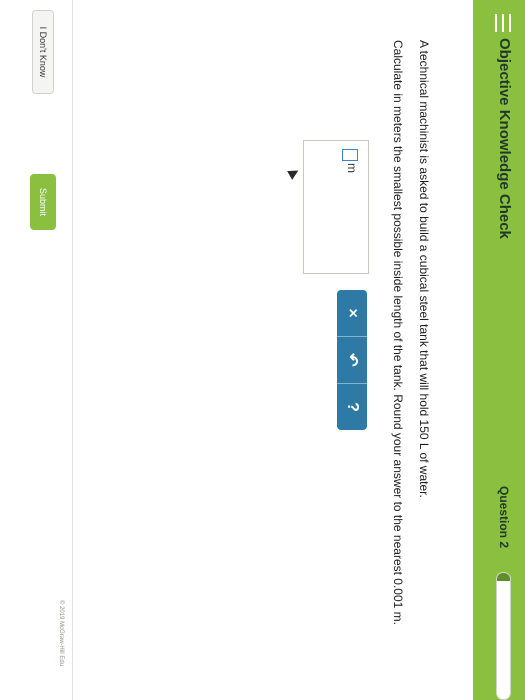  Describe the element at coordinates (503, 577) in the screenshot. I see `progress-fill` at that location.